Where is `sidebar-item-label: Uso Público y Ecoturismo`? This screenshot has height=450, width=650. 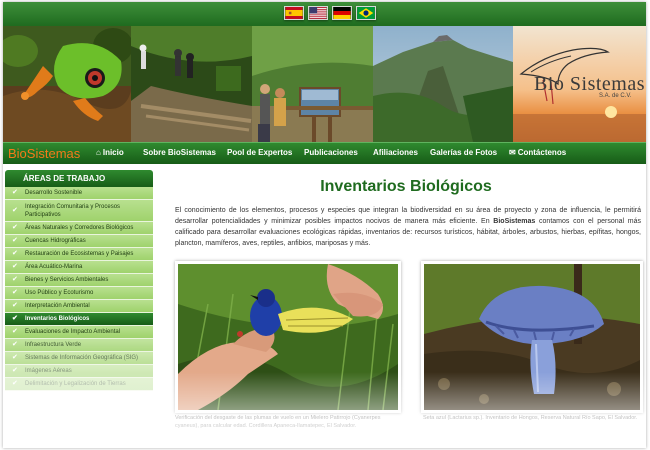 sidebar-item-label: Uso Público y Ecoturismo is located at coordinates (59, 293).